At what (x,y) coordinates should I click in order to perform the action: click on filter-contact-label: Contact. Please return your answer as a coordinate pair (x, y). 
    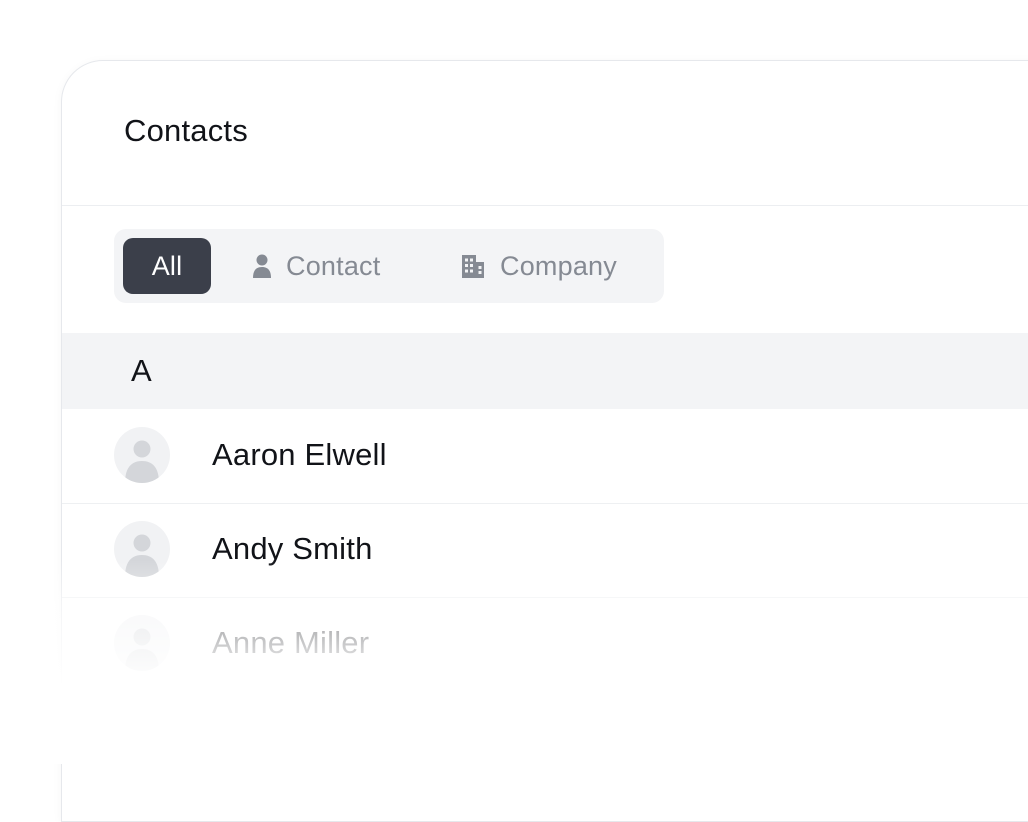
    Looking at the image, I should click on (333, 265).